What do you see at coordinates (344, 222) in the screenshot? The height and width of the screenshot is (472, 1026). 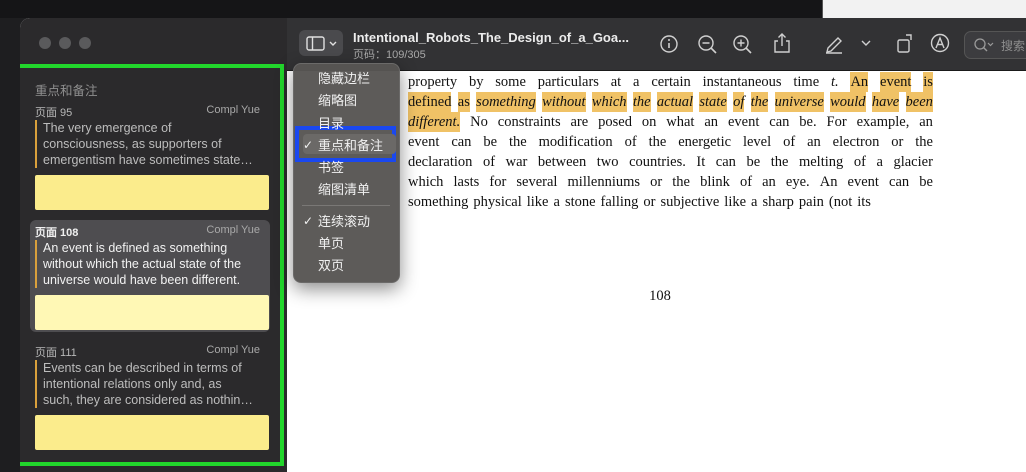 I see `menu-item: 连续滚动` at bounding box center [344, 222].